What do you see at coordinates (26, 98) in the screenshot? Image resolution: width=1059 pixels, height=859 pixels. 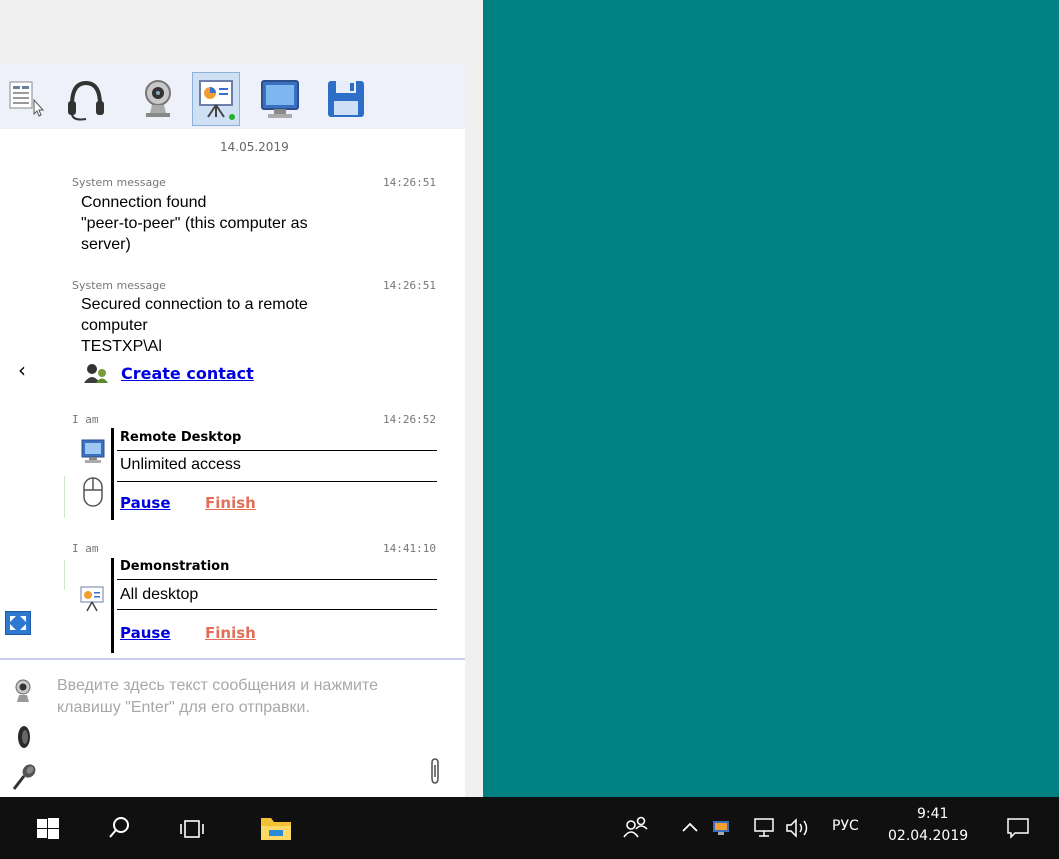 I see `contact-list-icon` at bounding box center [26, 98].